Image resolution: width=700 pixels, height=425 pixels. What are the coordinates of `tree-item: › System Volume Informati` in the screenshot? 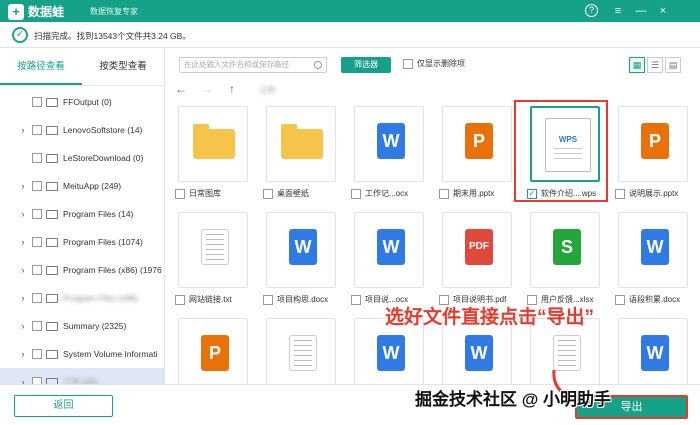 It's located at (82, 354).